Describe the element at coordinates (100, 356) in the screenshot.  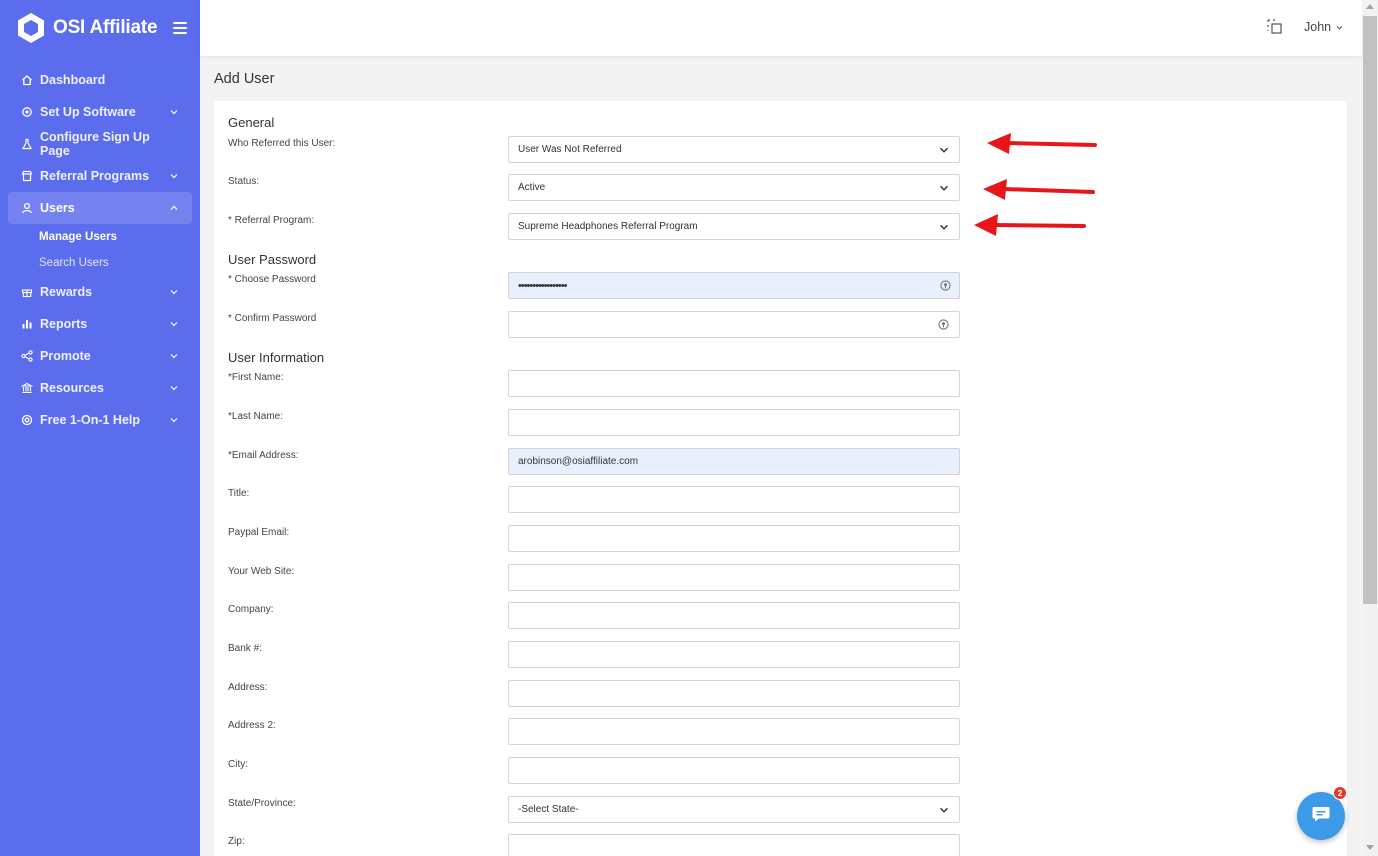
I see `sidebar-item-promote: Promote` at that location.